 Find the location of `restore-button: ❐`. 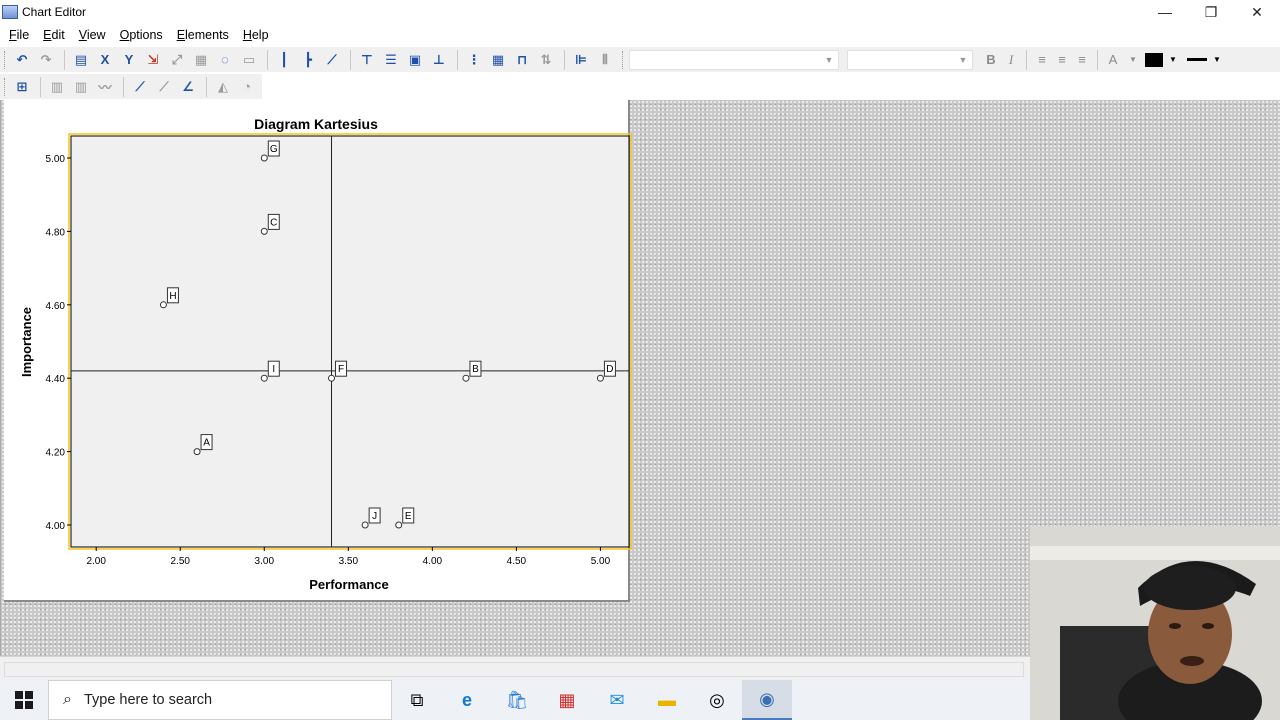

restore-button: ❐ is located at coordinates (1211, 12).